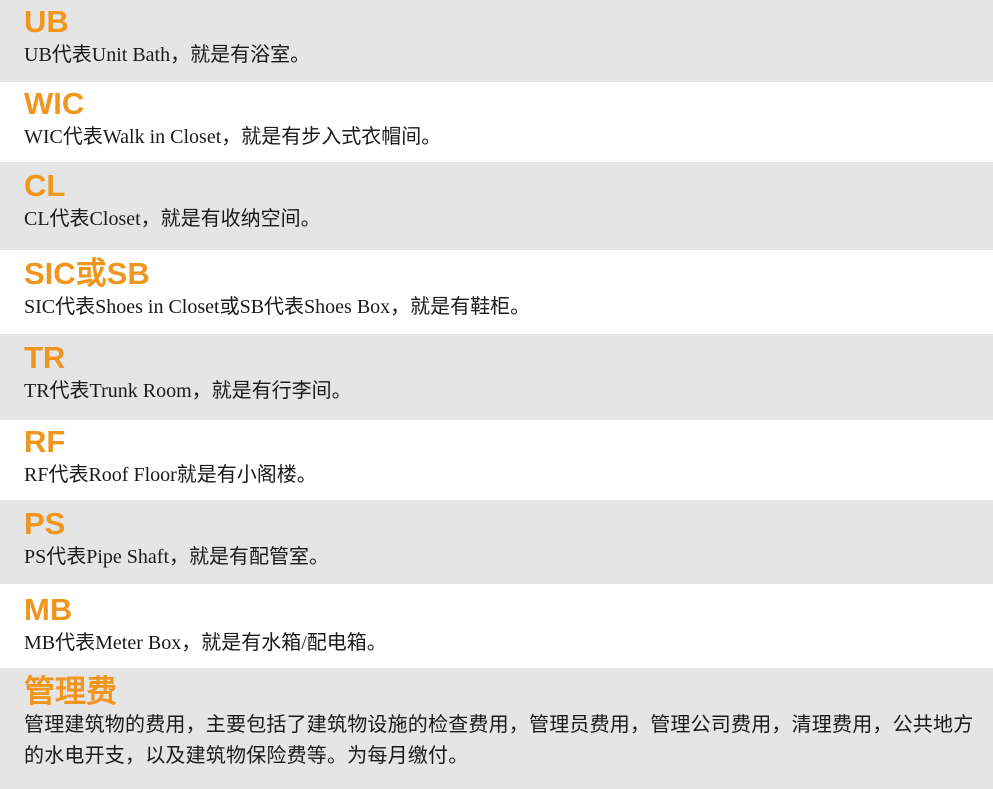  I want to click on entry-description: UB代表Unit Bath，就是有浴室。, so click(167, 55).